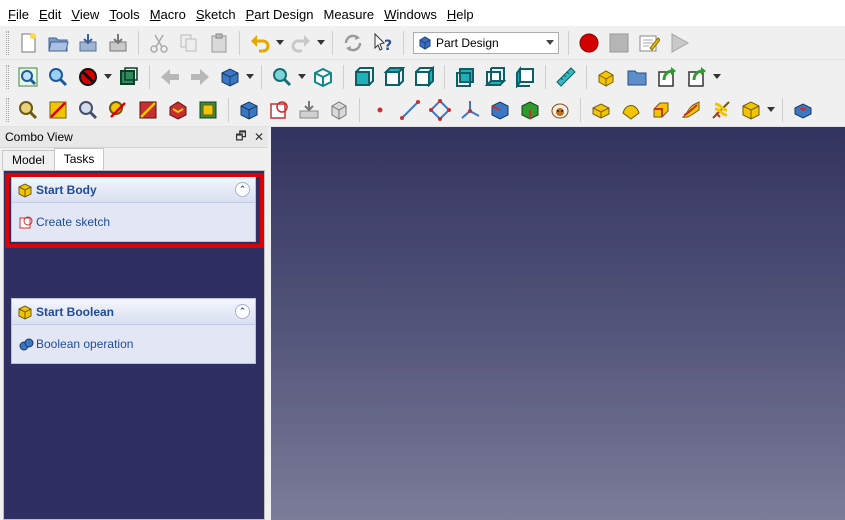  Describe the element at coordinates (259, 137) in the screenshot. I see `close-panel-button: ✕` at that location.